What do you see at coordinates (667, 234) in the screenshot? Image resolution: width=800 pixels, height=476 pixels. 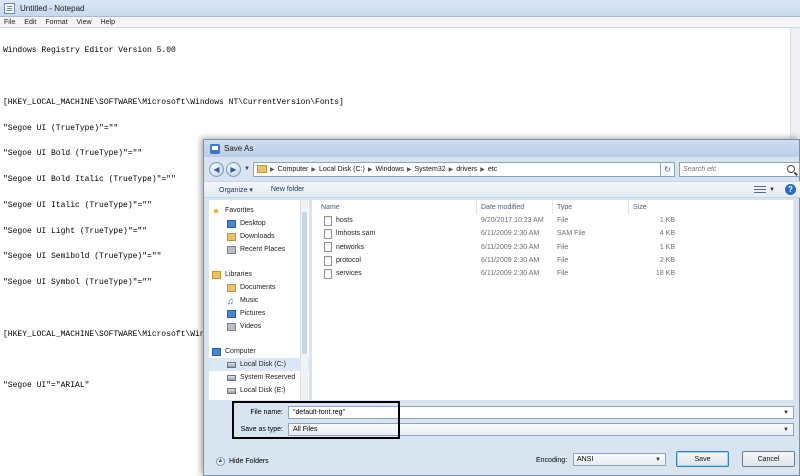 I see `file-size: 4 KB` at bounding box center [667, 234].